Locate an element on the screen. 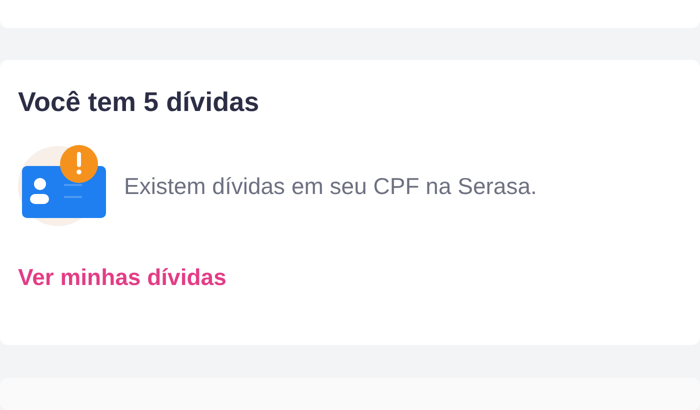 This screenshot has height=410, width=700. view-debts-link: Ver minhas dívidas is located at coordinates (122, 278).